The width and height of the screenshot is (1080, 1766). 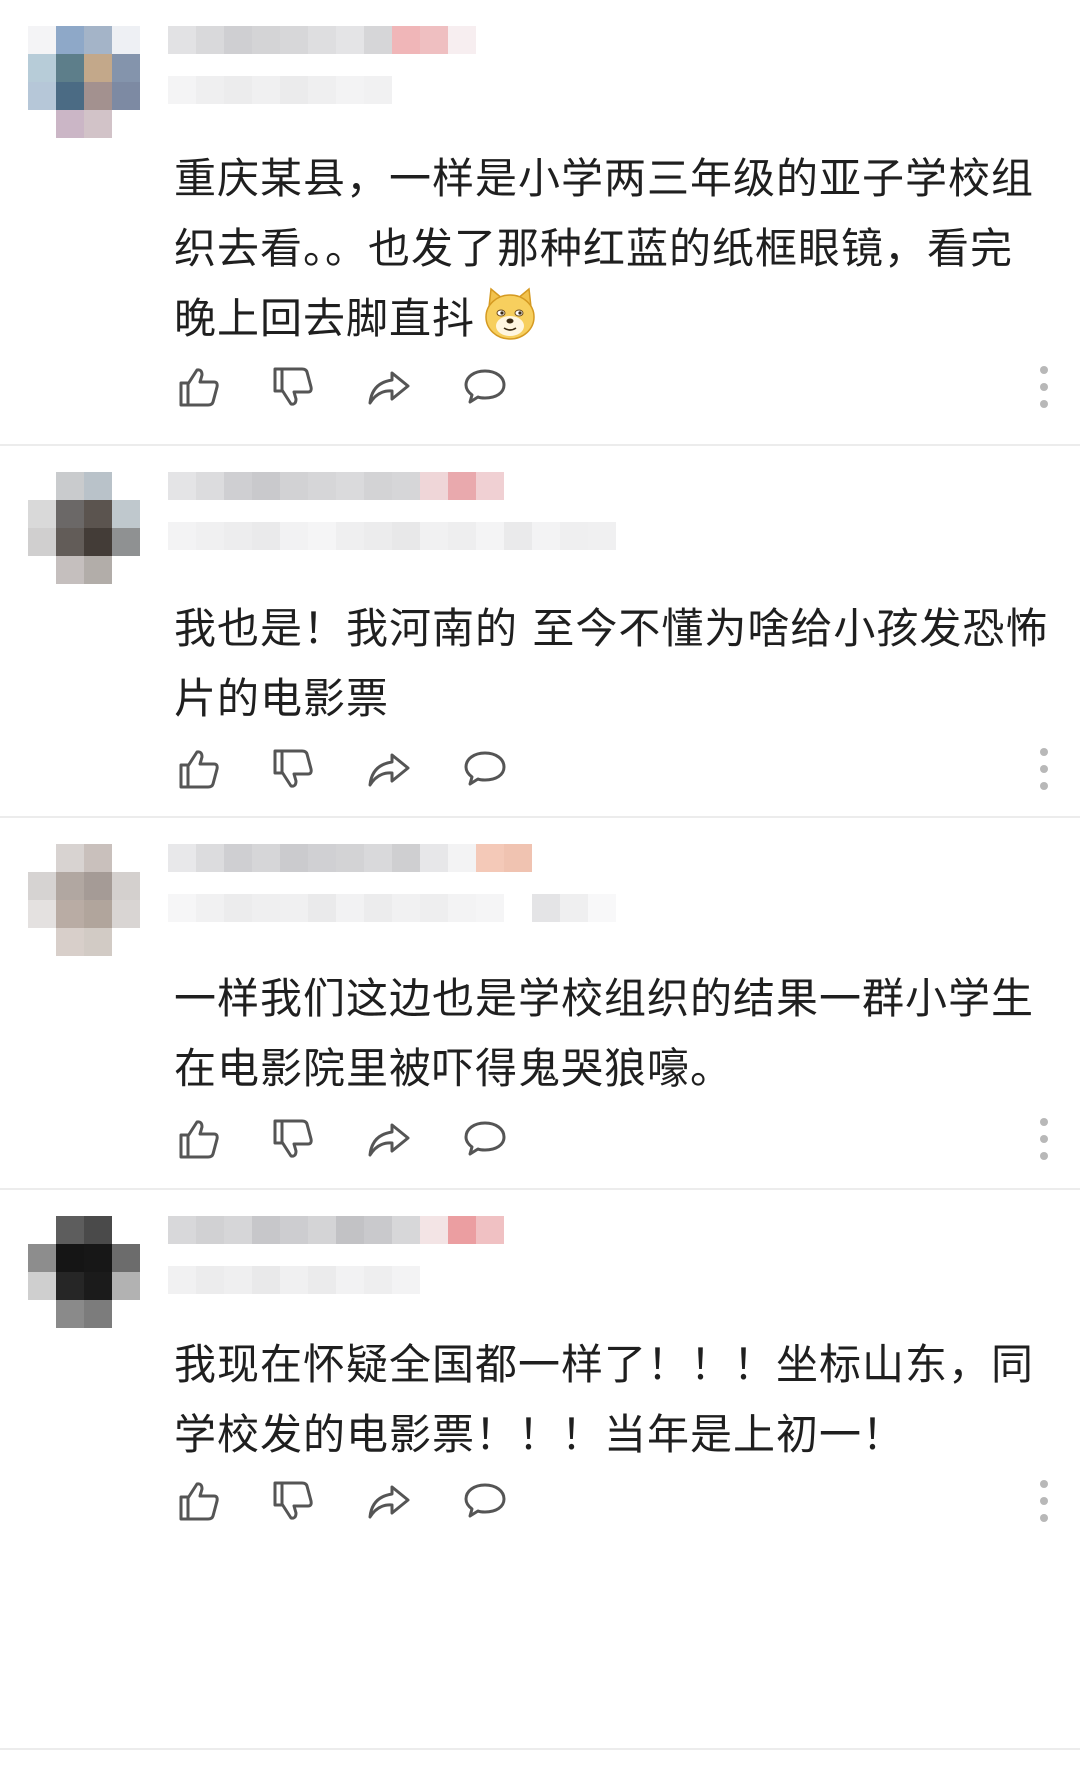 I want to click on share-icon, so click(x=389, y=1502).